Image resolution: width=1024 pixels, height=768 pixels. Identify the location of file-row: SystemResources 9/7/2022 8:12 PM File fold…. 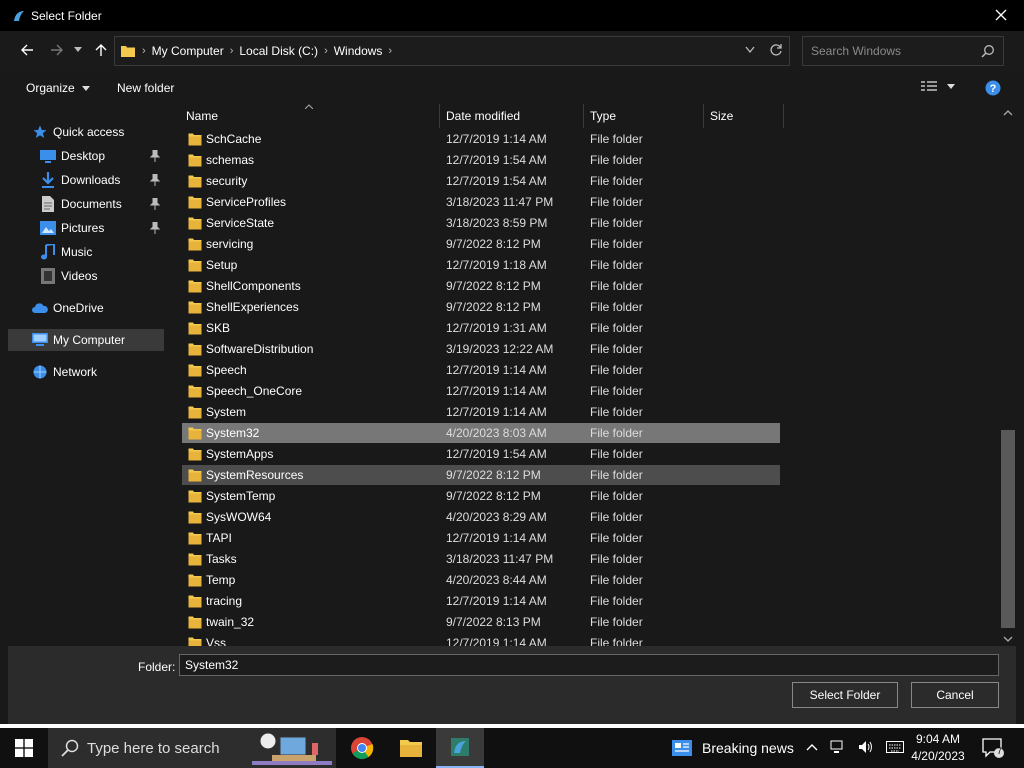
(481, 475).